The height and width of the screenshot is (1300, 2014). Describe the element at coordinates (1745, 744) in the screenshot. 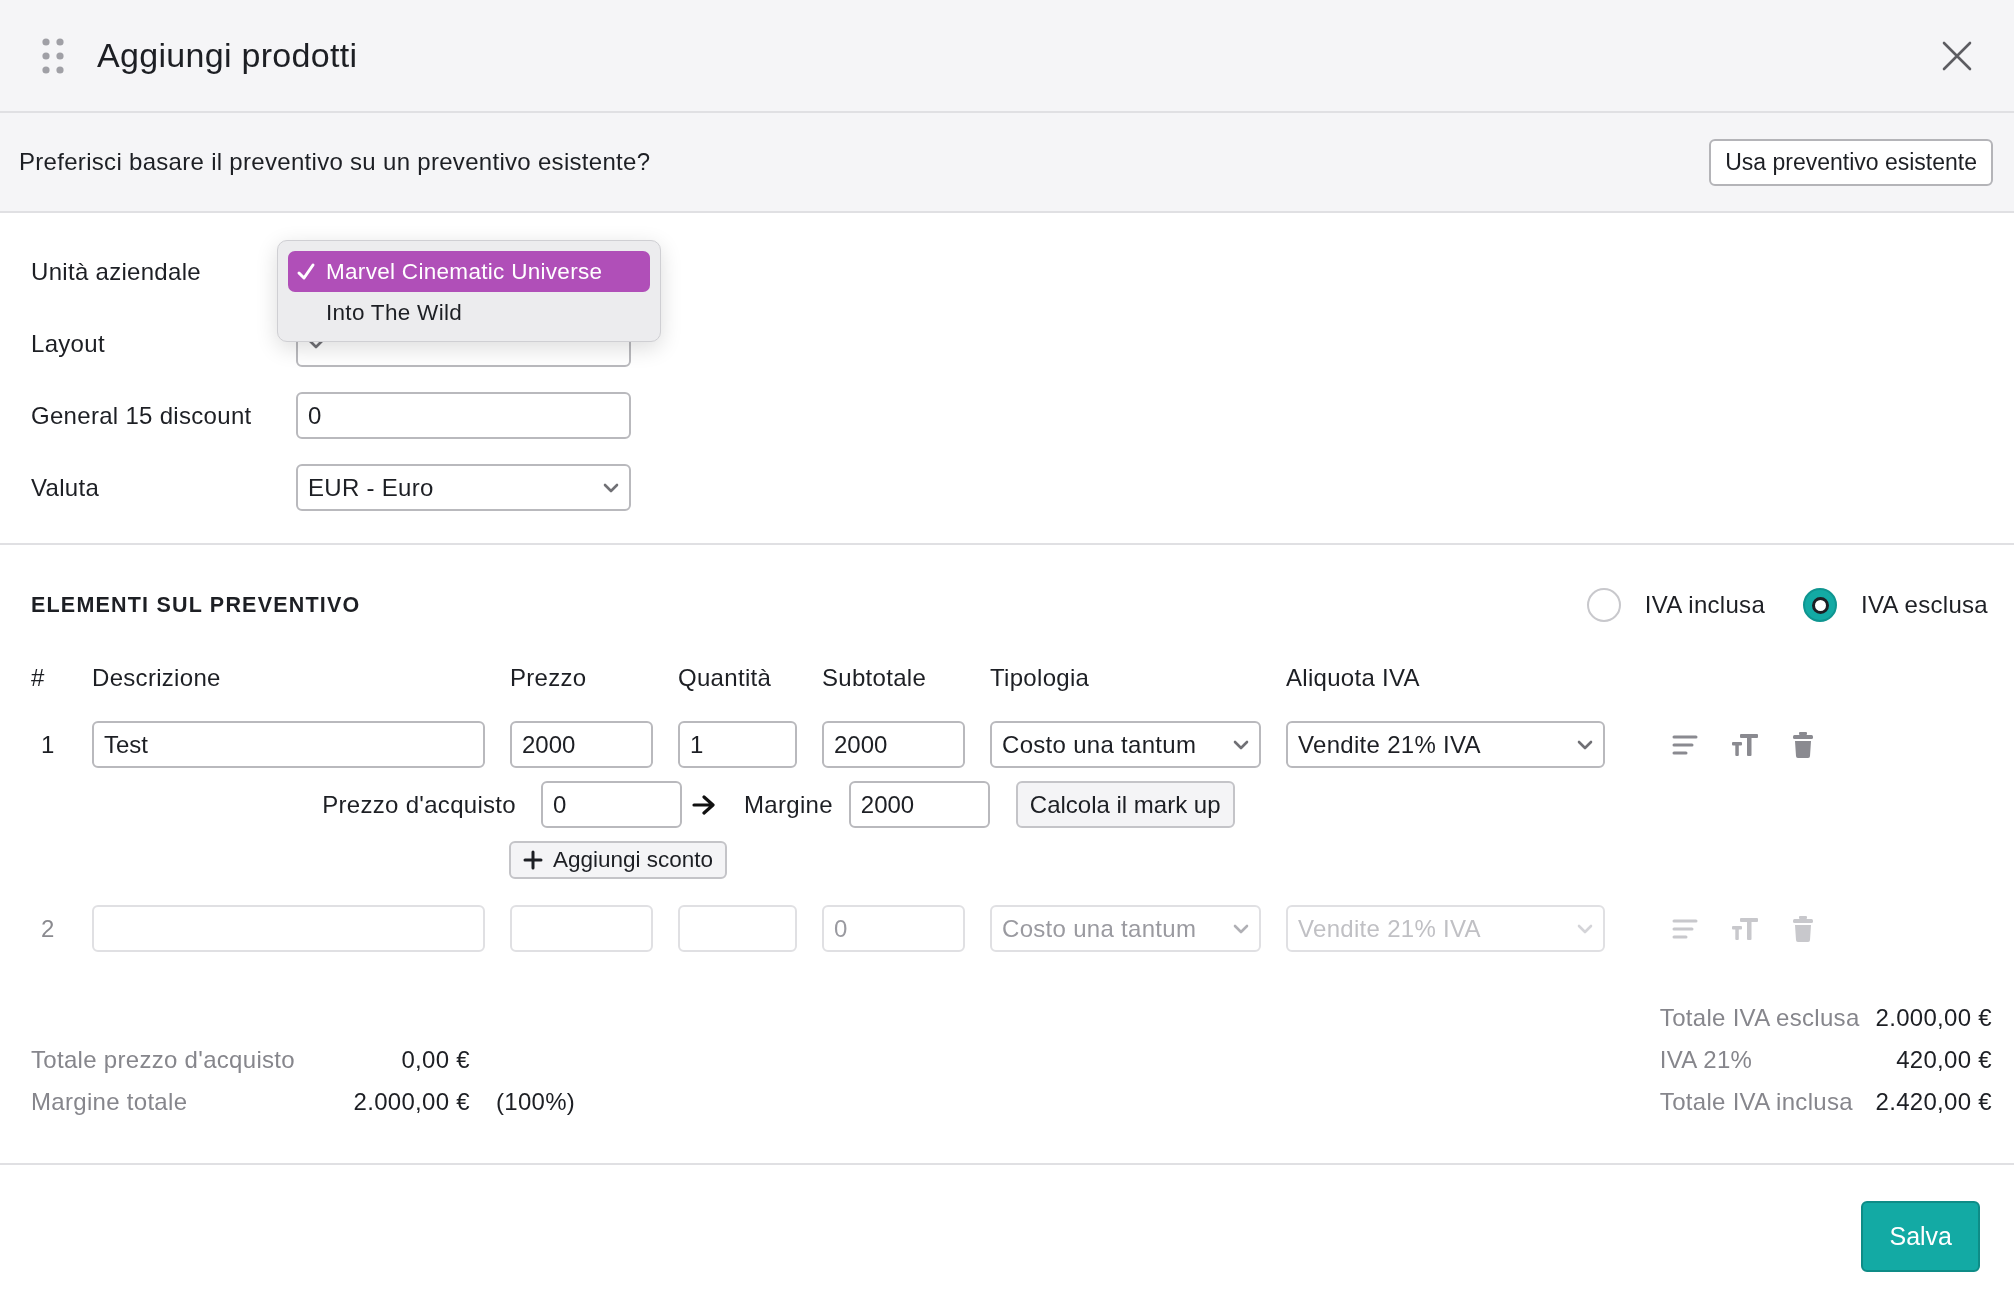

I see `text-size-icon` at that location.